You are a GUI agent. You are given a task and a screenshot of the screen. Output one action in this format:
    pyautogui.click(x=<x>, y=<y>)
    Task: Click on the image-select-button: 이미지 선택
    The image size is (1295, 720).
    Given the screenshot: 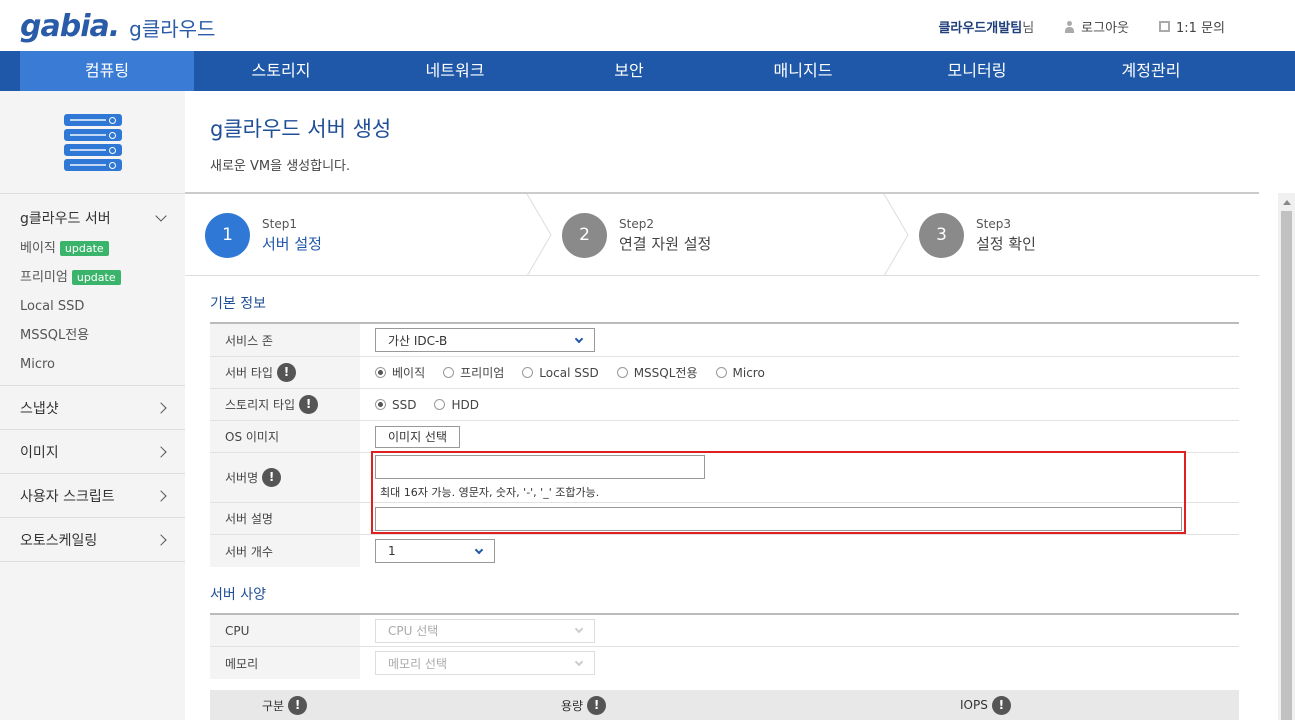 What is the action you would take?
    pyautogui.click(x=418, y=436)
    